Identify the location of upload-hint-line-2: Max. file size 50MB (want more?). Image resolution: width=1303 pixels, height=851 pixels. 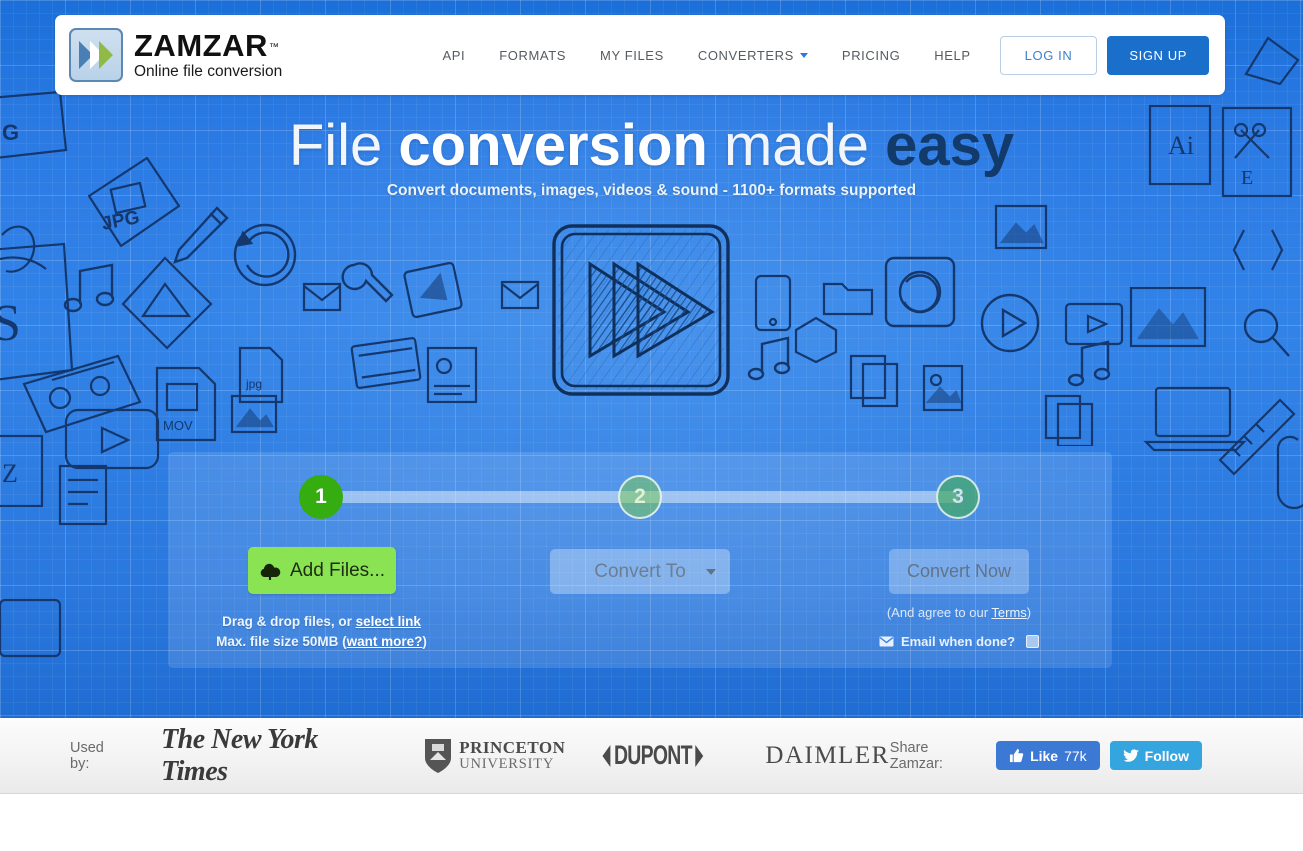
(321, 642).